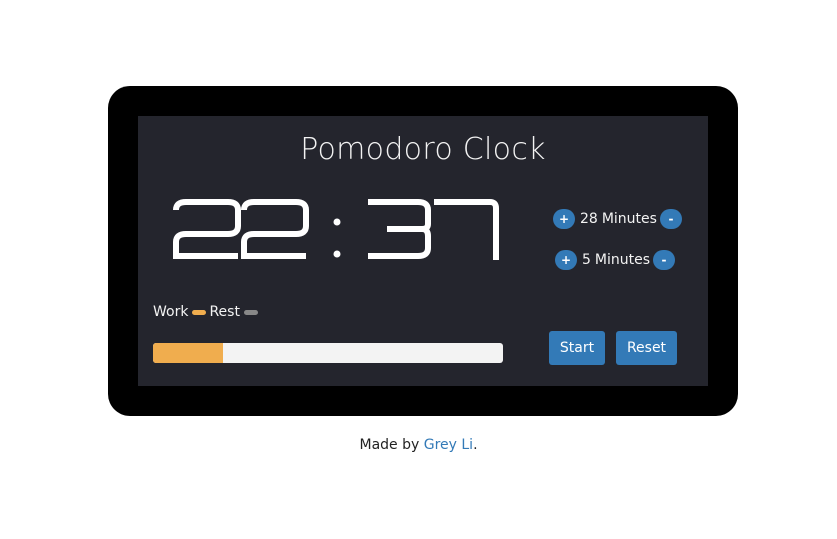 The width and height of the screenshot is (837, 539). I want to click on work-duration-unit: Minutes, so click(629, 219).